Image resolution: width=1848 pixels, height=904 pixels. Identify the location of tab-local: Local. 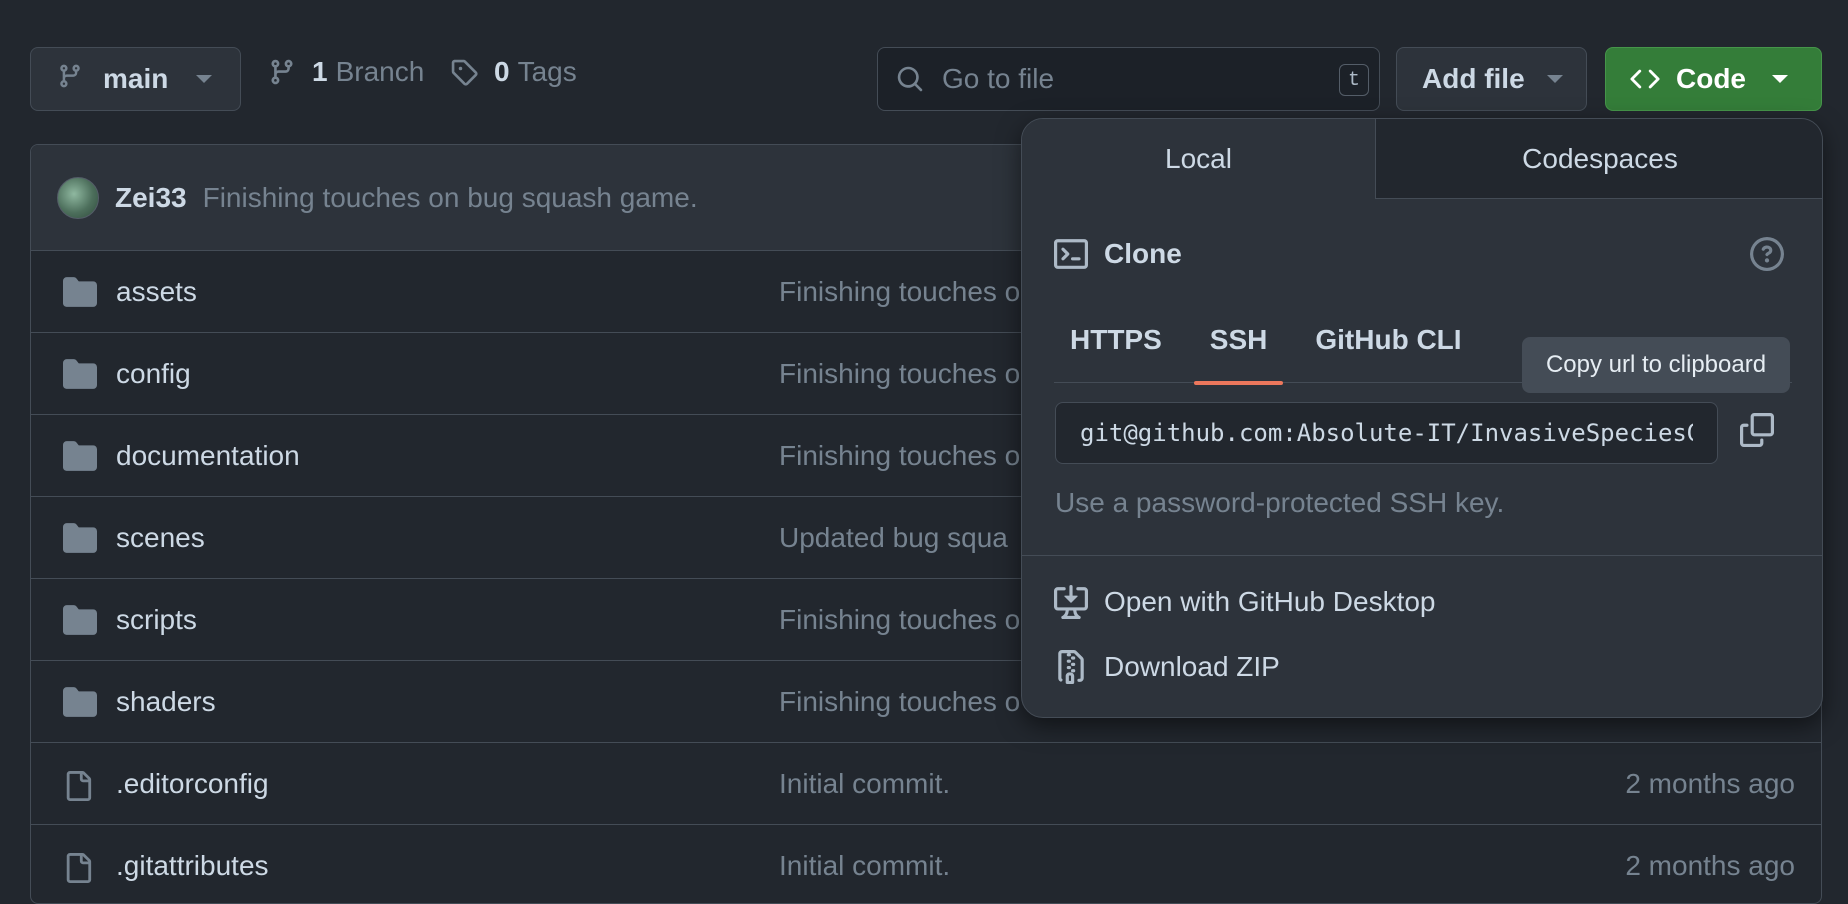
(1199, 159).